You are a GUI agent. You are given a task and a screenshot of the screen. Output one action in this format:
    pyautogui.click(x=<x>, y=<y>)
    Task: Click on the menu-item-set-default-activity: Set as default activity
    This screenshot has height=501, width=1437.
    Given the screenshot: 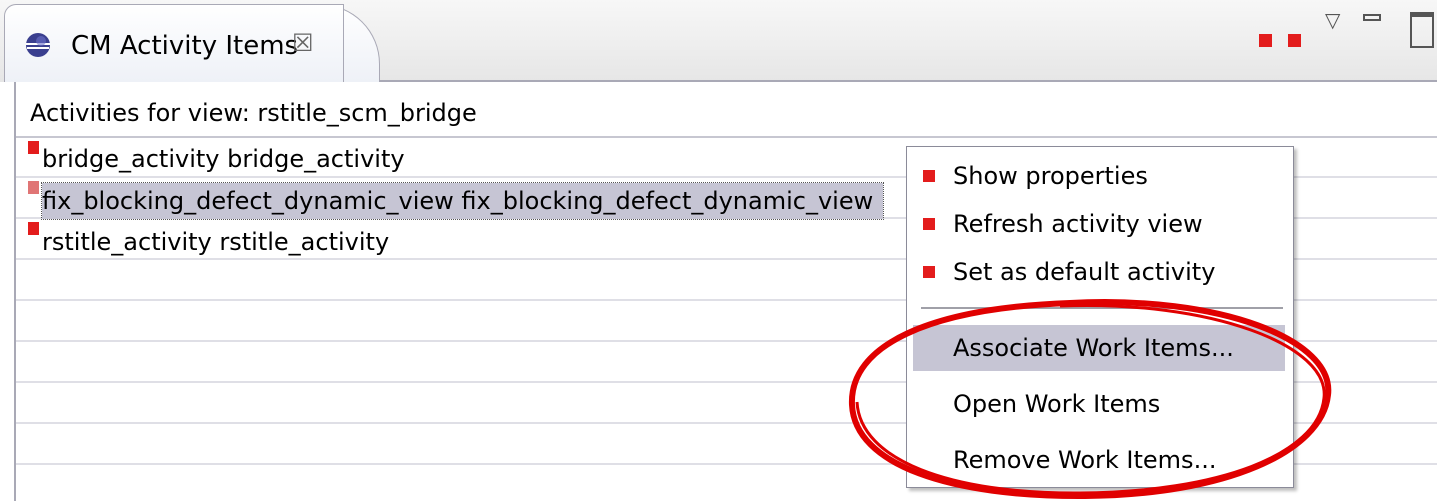 What is the action you would take?
    pyautogui.click(x=1099, y=272)
    